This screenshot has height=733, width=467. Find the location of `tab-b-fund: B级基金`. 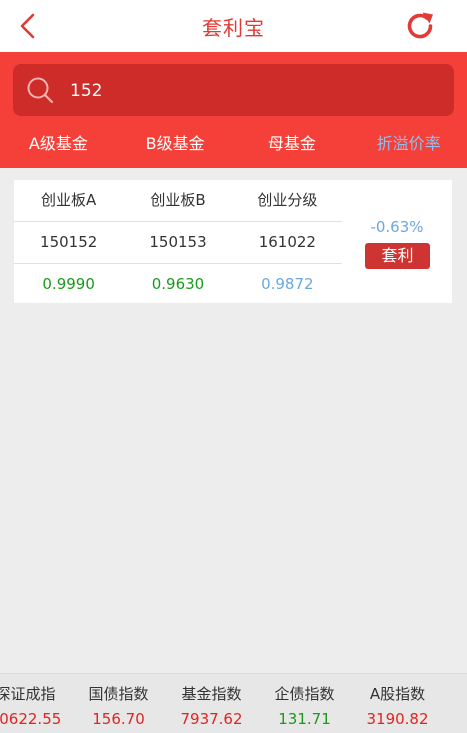

tab-b-fund: B级基金 is located at coordinates (175, 144).